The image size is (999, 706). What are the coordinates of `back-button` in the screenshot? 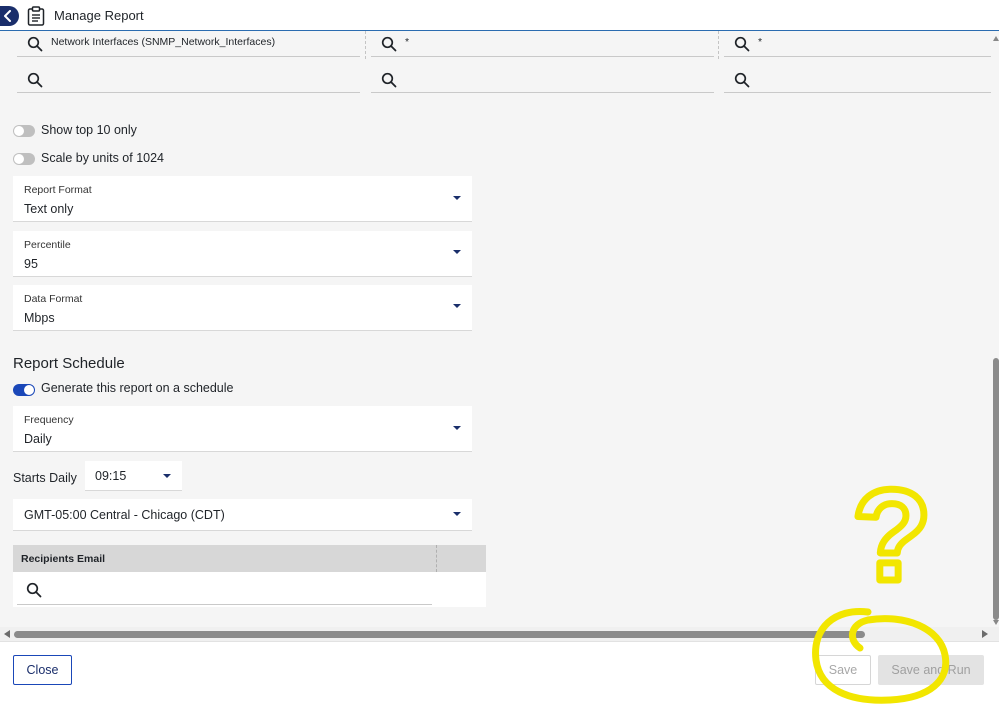 It's located at (9, 16).